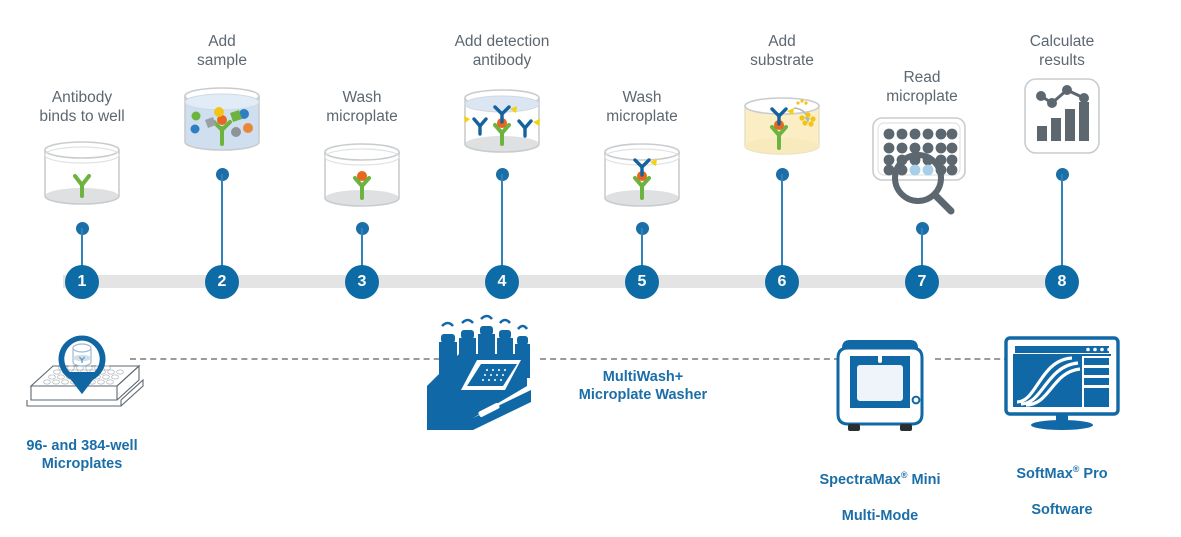 The width and height of the screenshot is (1181, 537). What do you see at coordinates (1062, 473) in the screenshot?
I see `softmax-line1: SoftMax® Pro` at bounding box center [1062, 473].